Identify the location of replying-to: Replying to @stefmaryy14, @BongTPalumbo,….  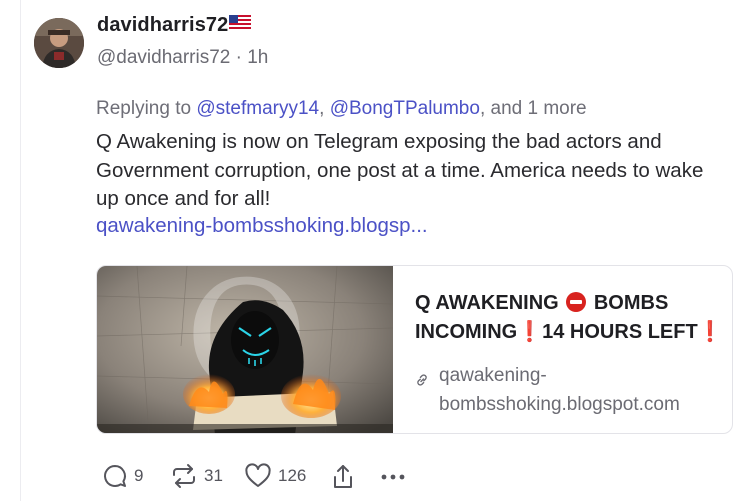
(341, 109).